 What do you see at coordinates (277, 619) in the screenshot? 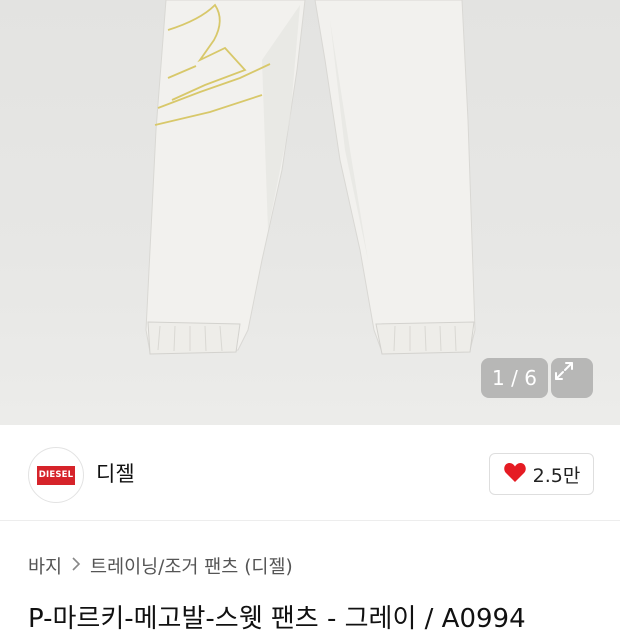
I see `product-title: P-마르키-메고발-스웻 팬츠 - 그레이 / A0994` at bounding box center [277, 619].